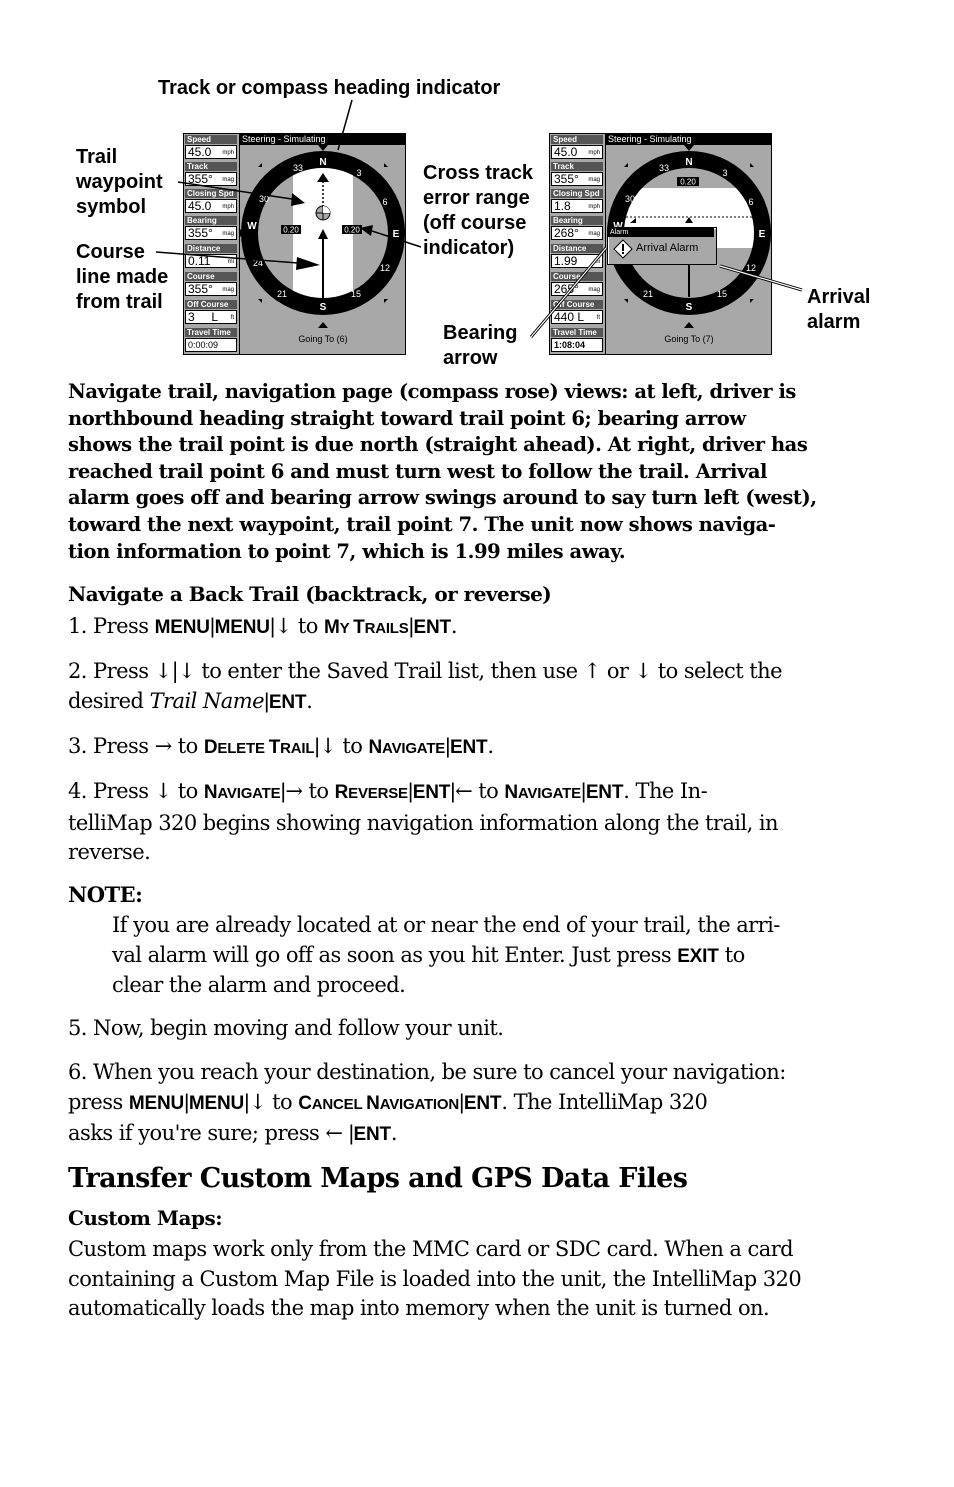 This screenshot has width=954, height=1487. I want to click on subheading-custom-maps: Custom Maps:, so click(145, 1218).